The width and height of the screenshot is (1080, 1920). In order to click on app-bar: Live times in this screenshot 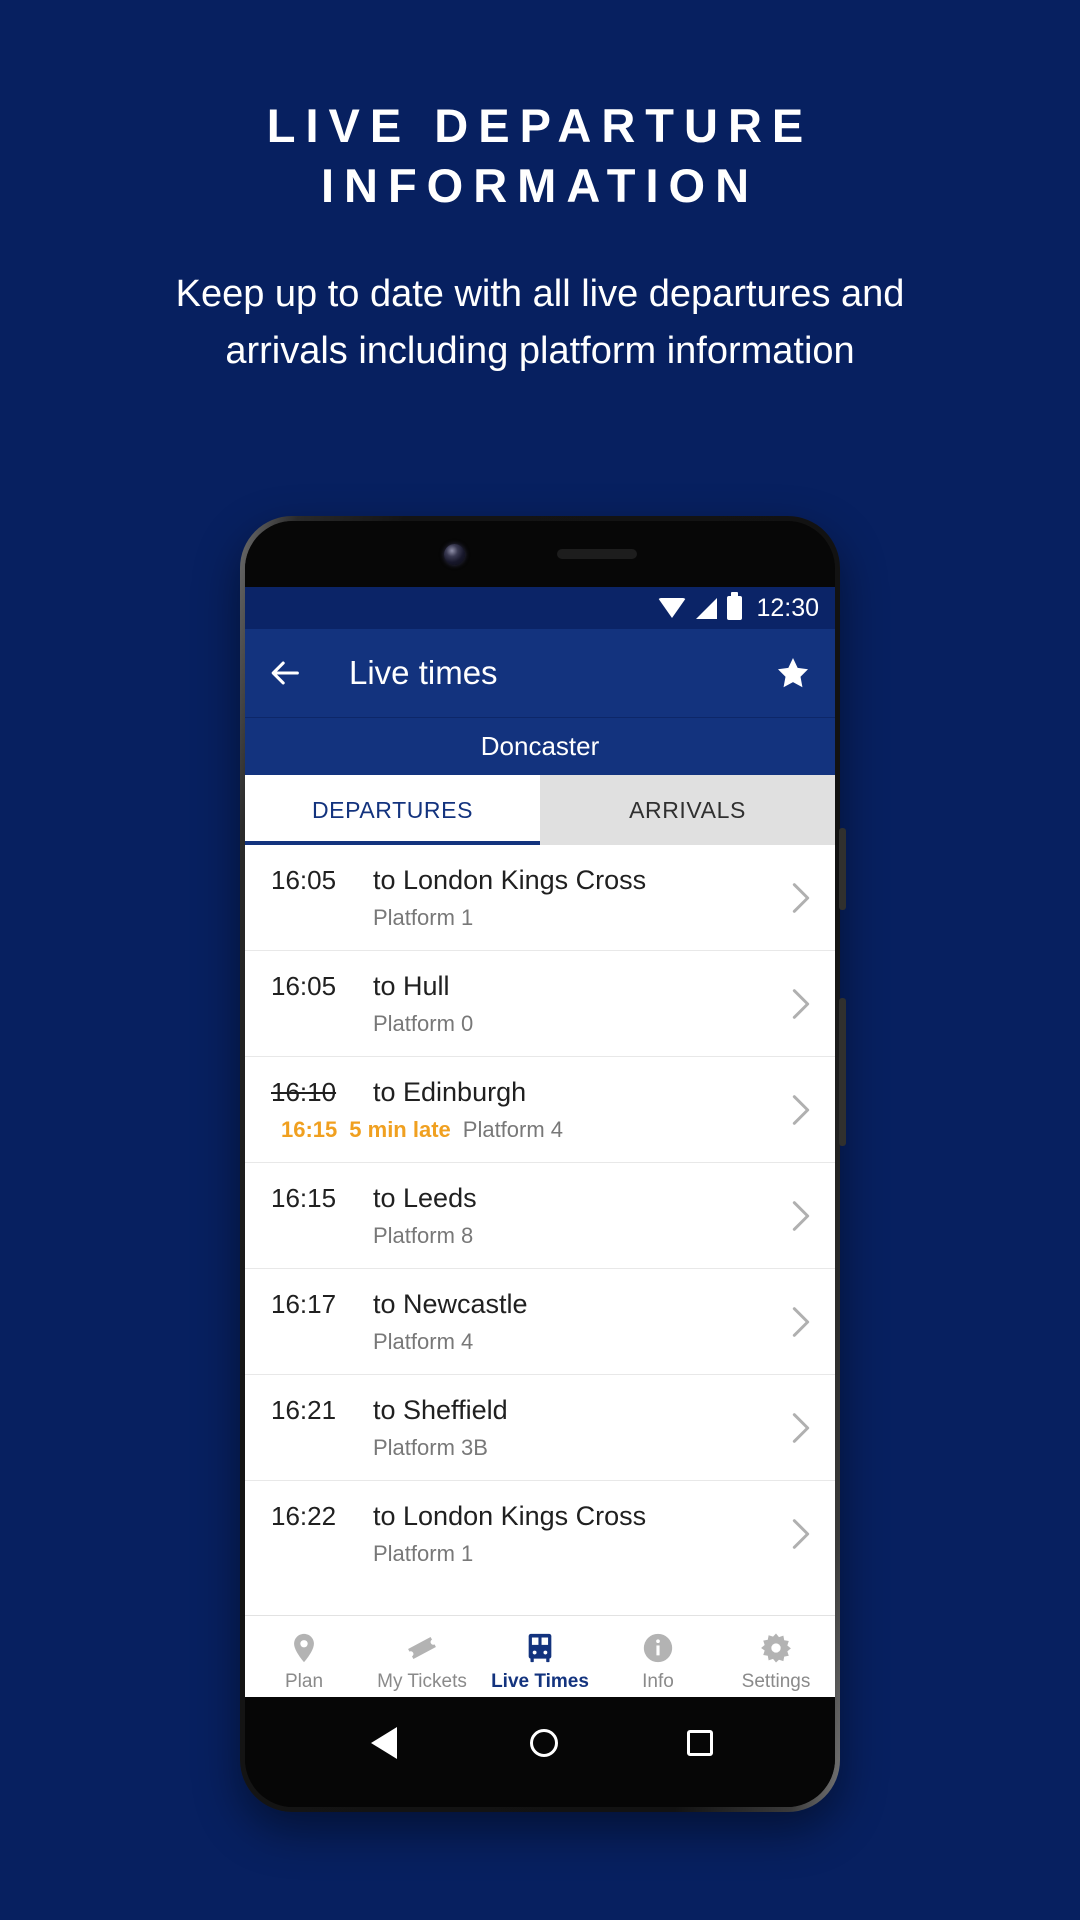, I will do `click(540, 673)`.